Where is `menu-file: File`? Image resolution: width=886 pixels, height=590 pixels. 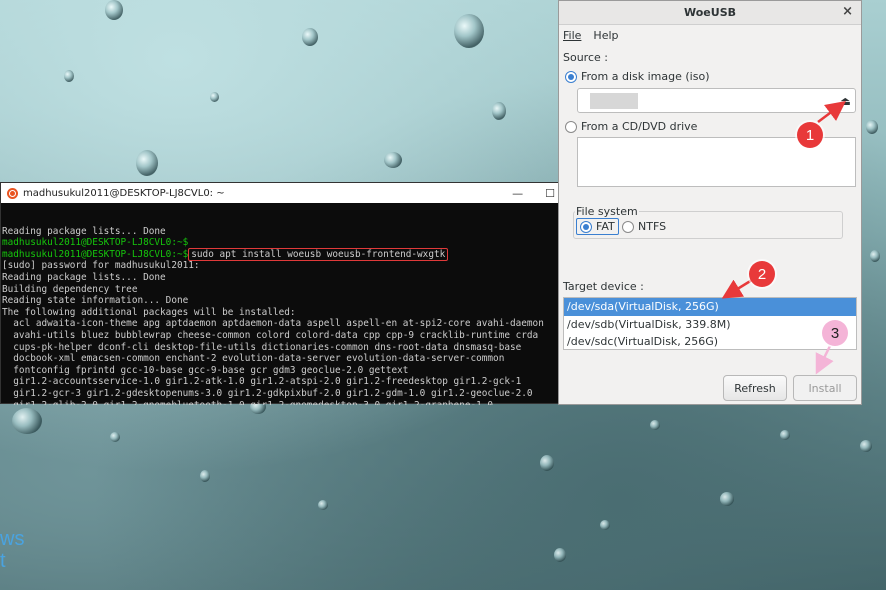 menu-file: File is located at coordinates (572, 35).